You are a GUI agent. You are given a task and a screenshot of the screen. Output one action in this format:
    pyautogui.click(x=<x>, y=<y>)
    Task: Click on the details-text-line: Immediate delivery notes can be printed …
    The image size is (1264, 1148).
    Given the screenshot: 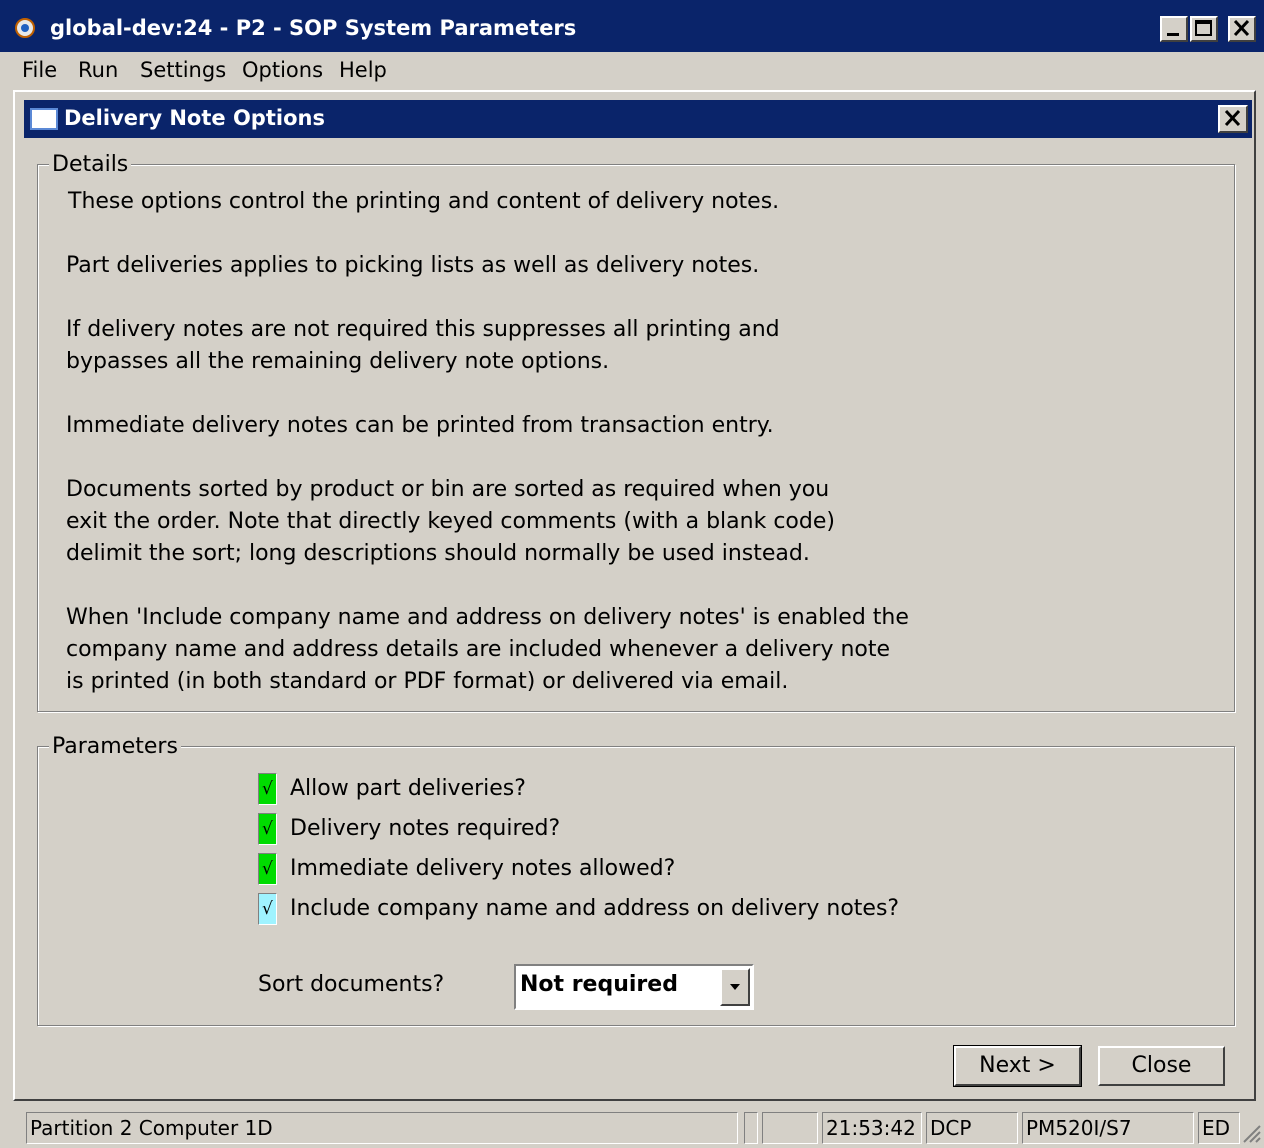 What is the action you would take?
    pyautogui.click(x=420, y=425)
    